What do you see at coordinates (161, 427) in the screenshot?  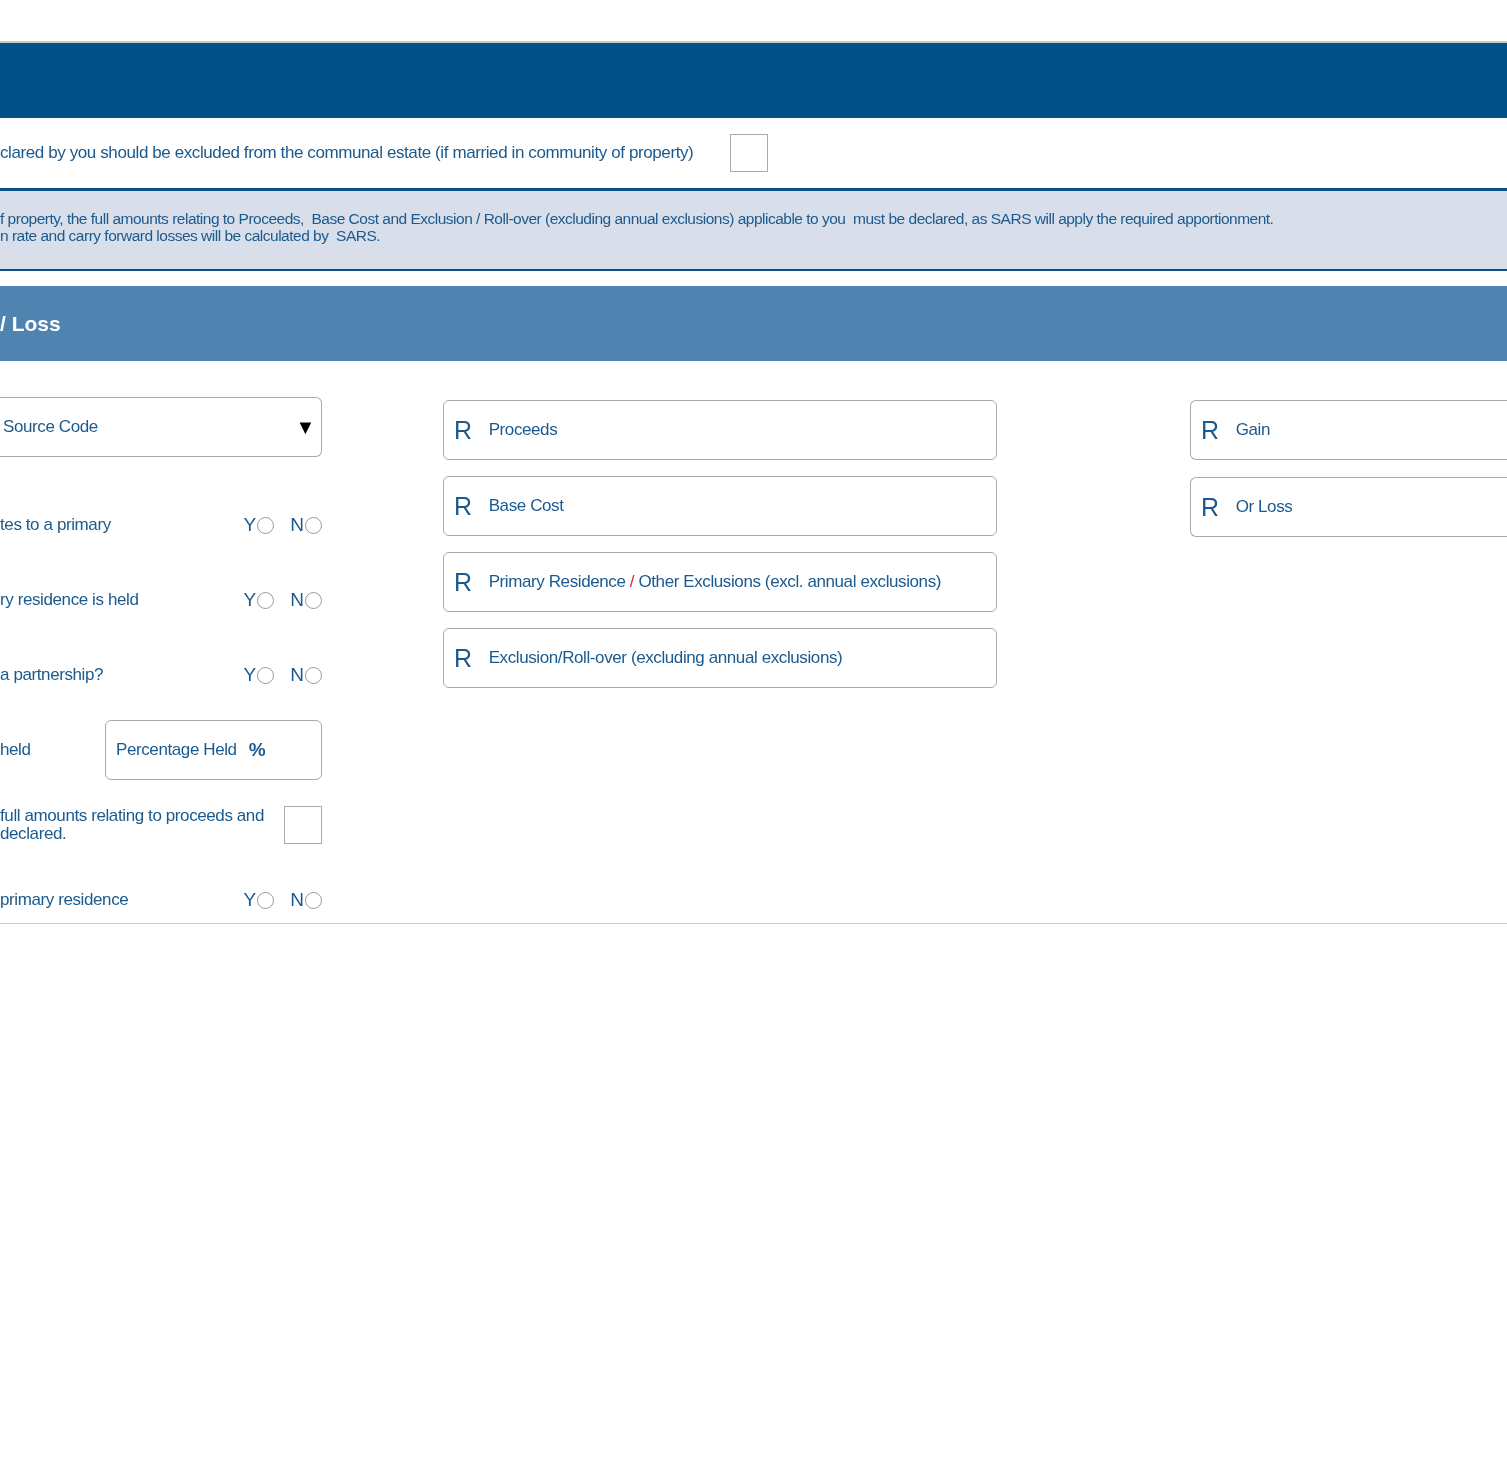 I see `source-code-dropdown: Source Code ▼` at bounding box center [161, 427].